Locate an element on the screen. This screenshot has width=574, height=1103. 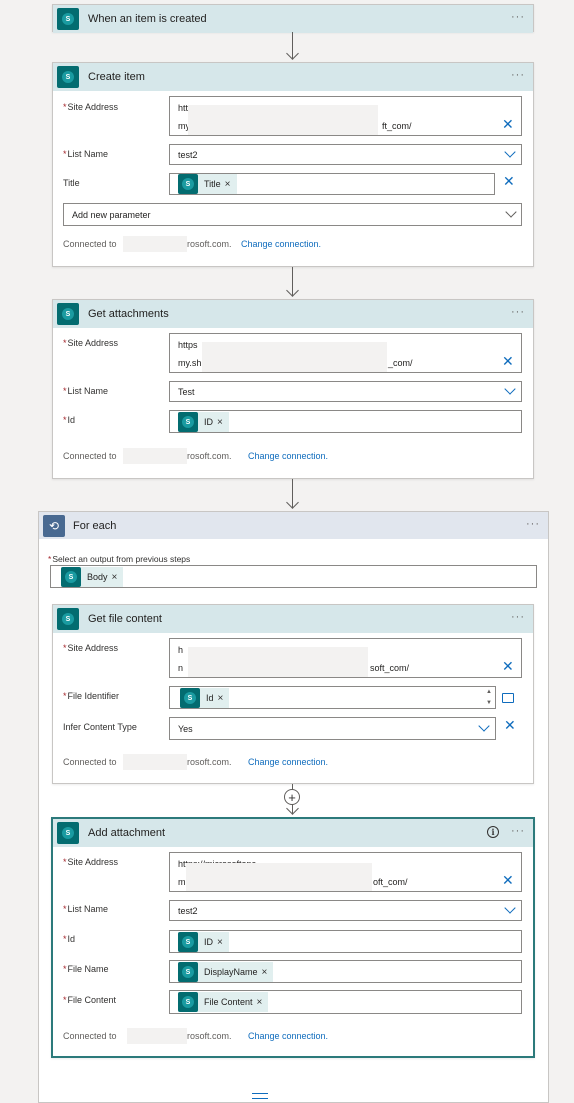
spinner-up-icon: ▲ is located at coordinates (489, 692).